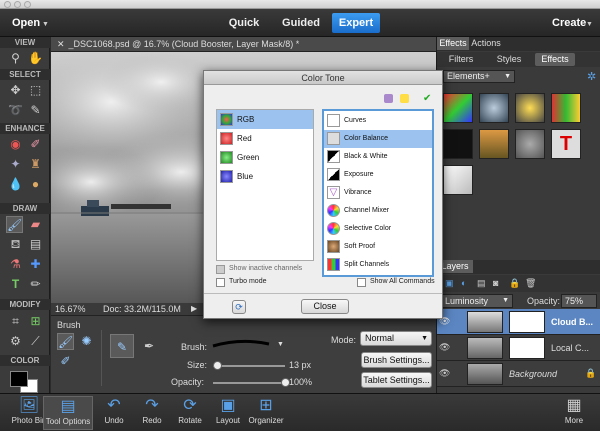 The height and width of the screenshot is (431, 600). Describe the element at coordinates (509, 59) in the screenshot. I see `subtab-styles: Styles` at that location.